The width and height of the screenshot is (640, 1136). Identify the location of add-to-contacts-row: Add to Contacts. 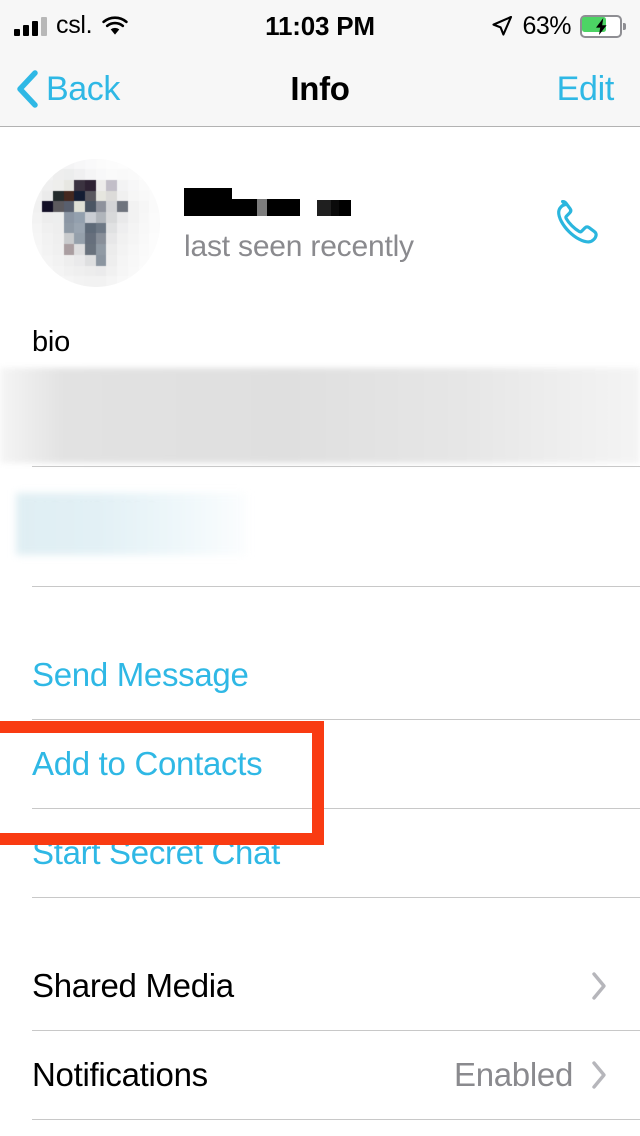
(320, 764).